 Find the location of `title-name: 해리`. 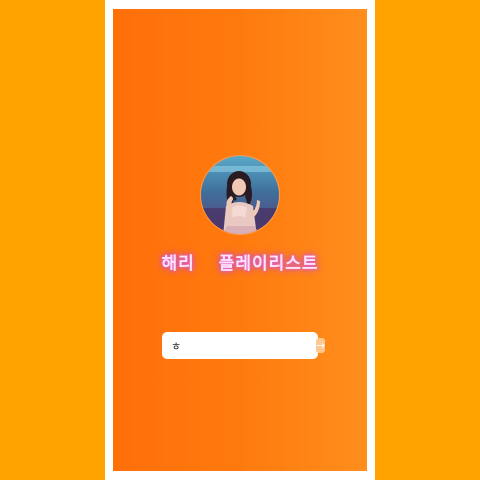

title-name: 해리 is located at coordinates (178, 264).